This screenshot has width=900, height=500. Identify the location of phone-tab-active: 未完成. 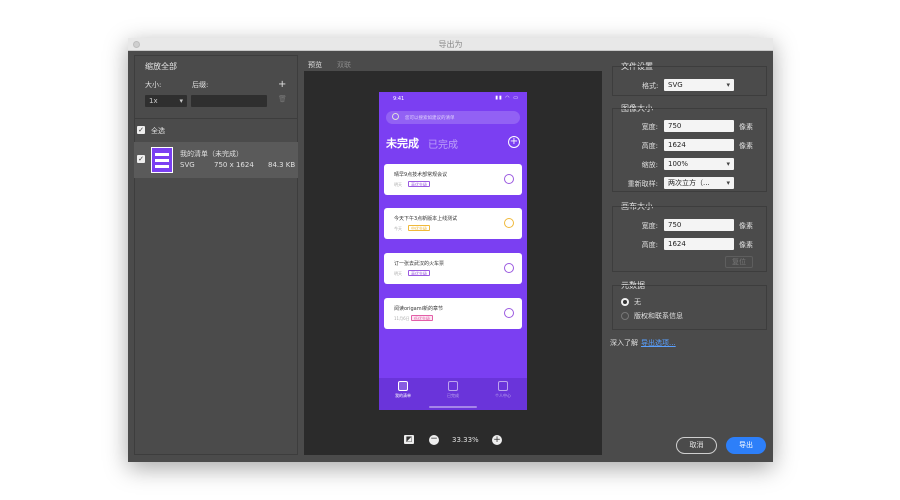
(402, 143).